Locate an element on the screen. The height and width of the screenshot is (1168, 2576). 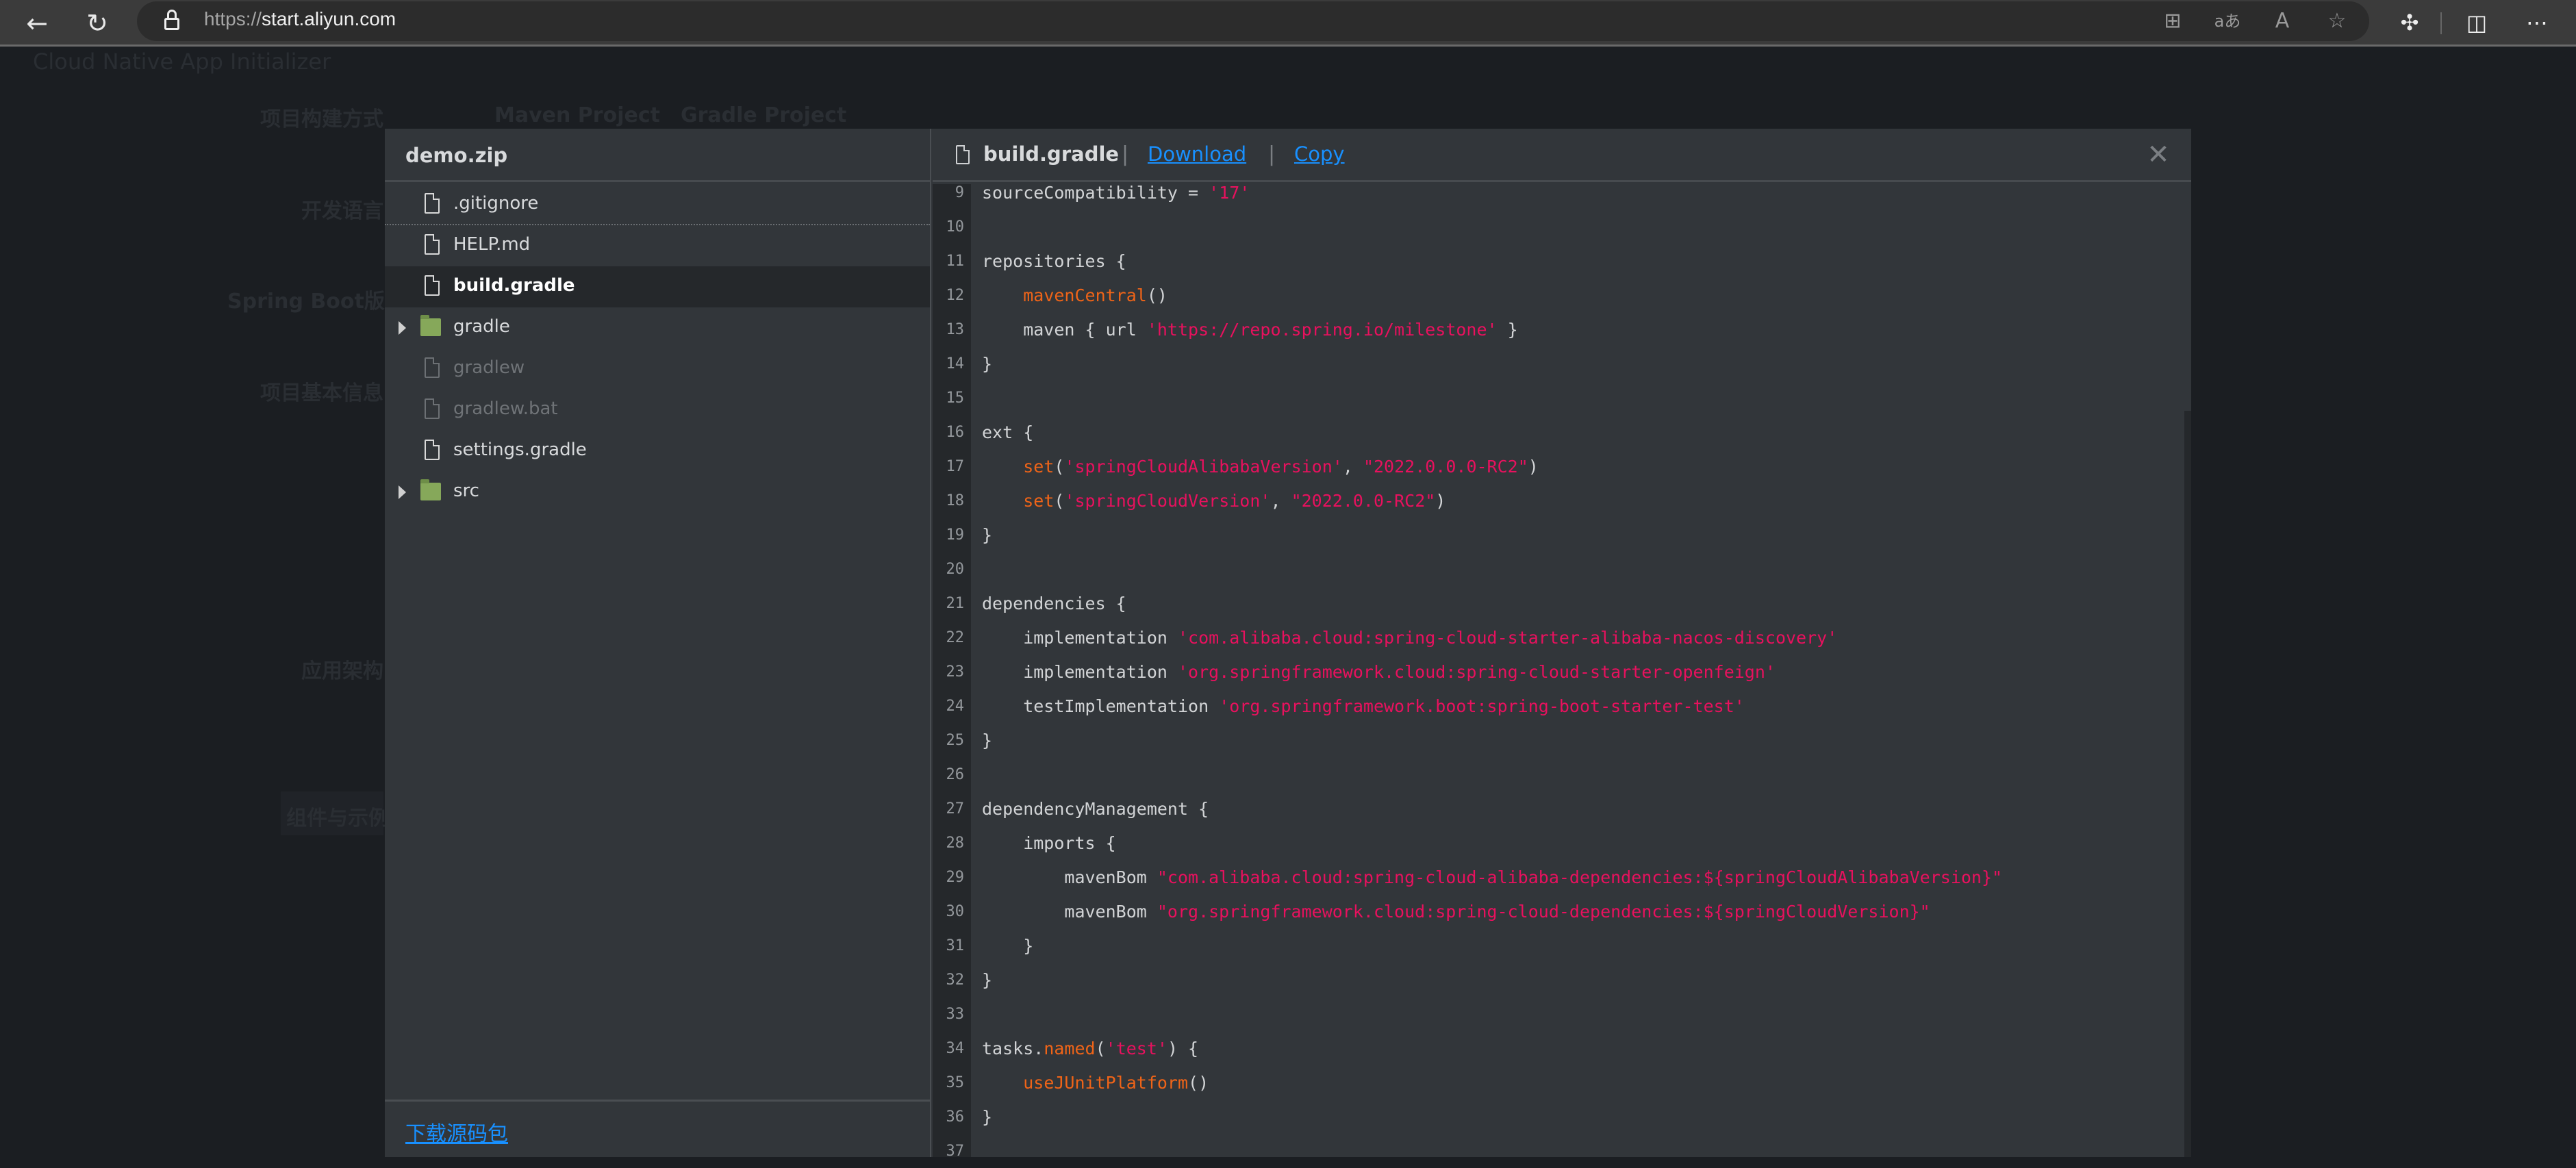
translate-icon: aあ is located at coordinates (2227, 21).